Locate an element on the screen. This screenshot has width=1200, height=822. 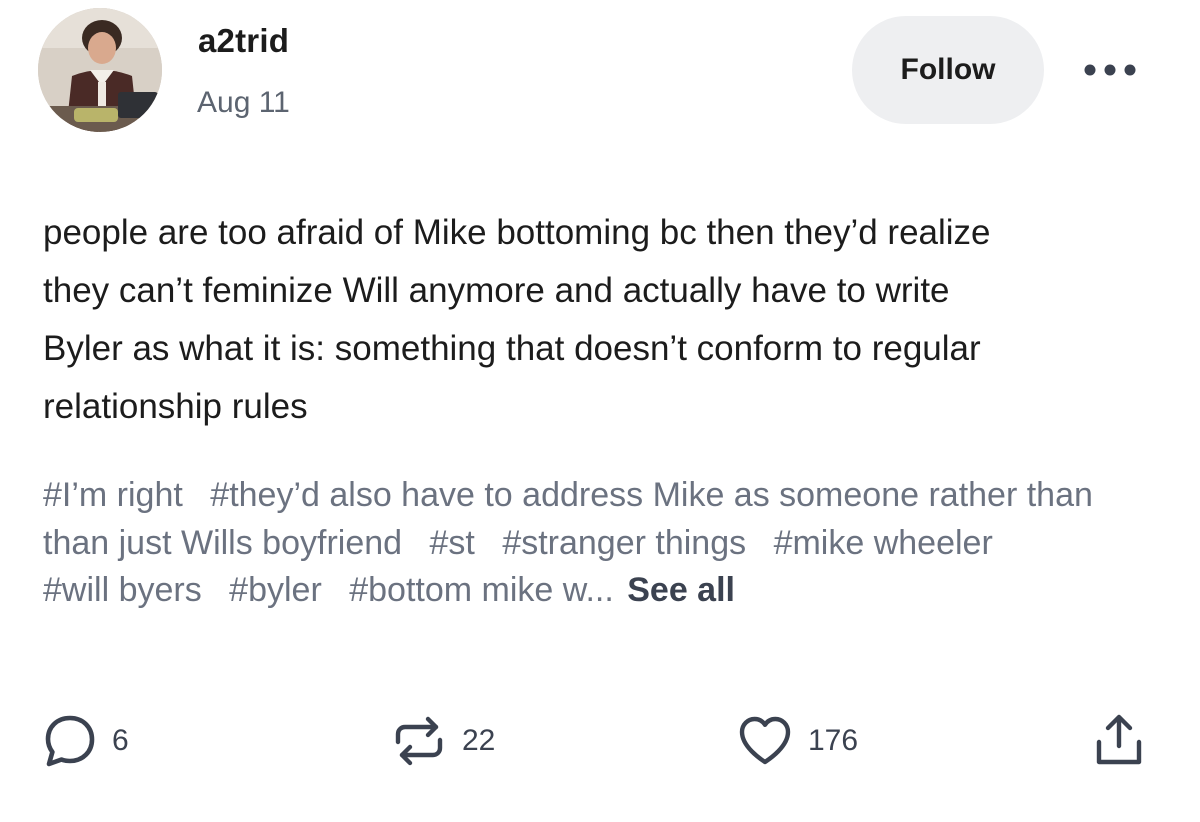
more-horizontal-icon is located at coordinates (1110, 70).